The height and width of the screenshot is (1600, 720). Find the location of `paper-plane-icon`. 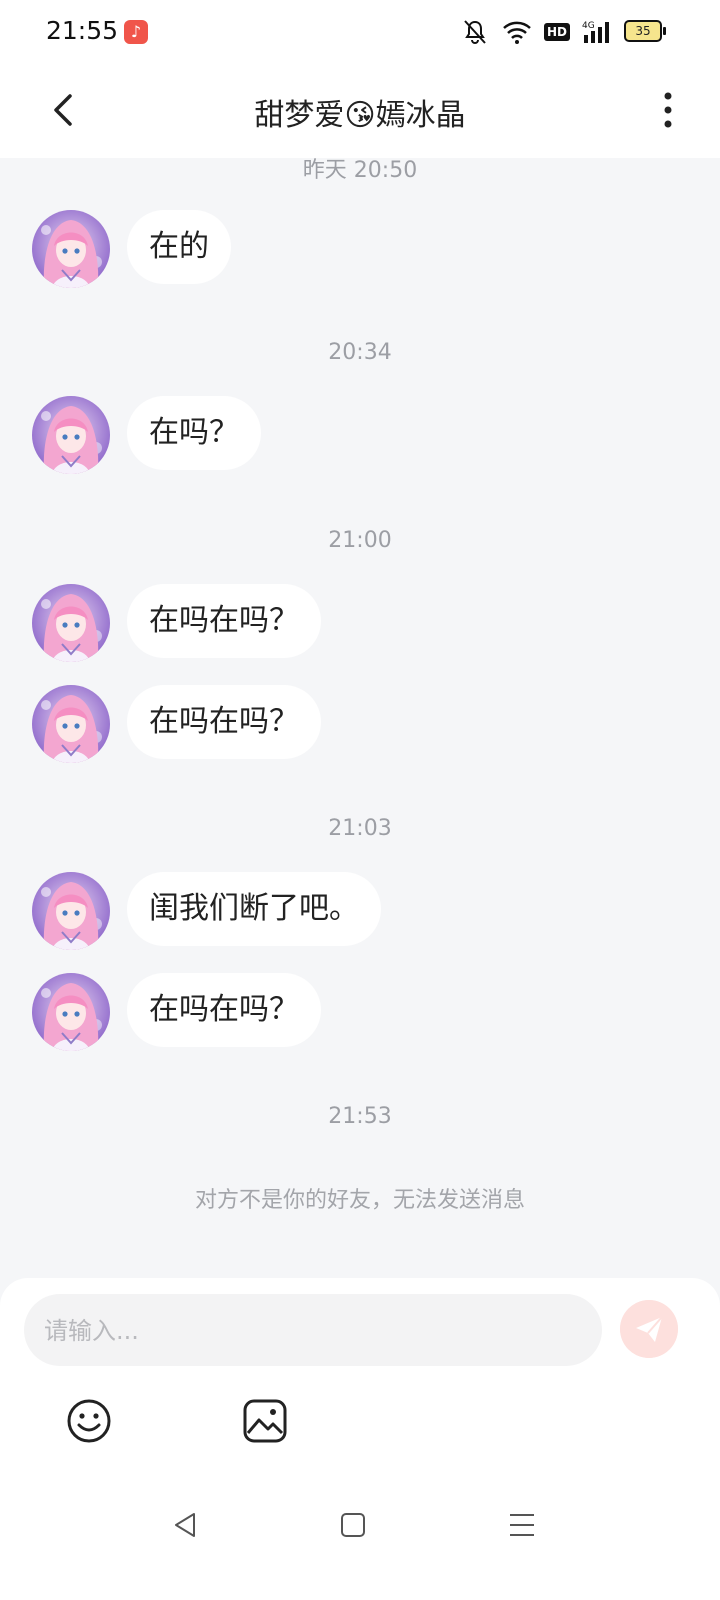

paper-plane-icon is located at coordinates (649, 1329).